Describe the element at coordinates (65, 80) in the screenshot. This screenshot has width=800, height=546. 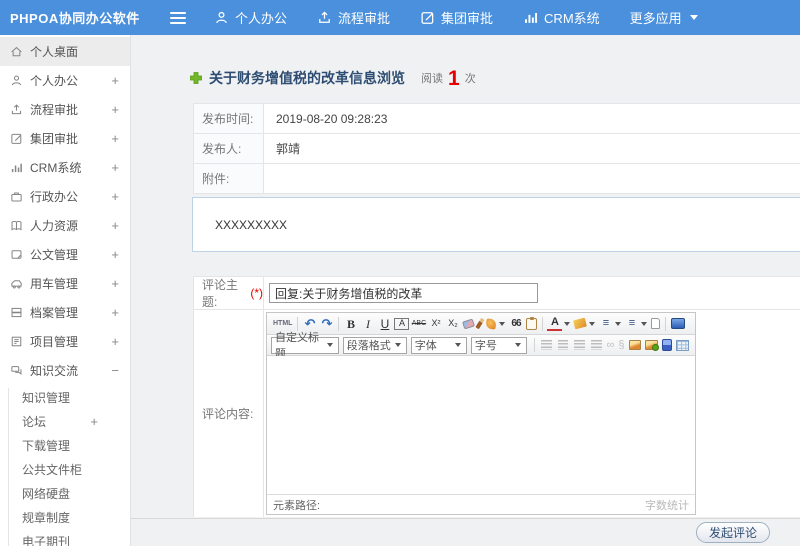
I see `sidebar-item-personal-office: 个人办公 +` at that location.